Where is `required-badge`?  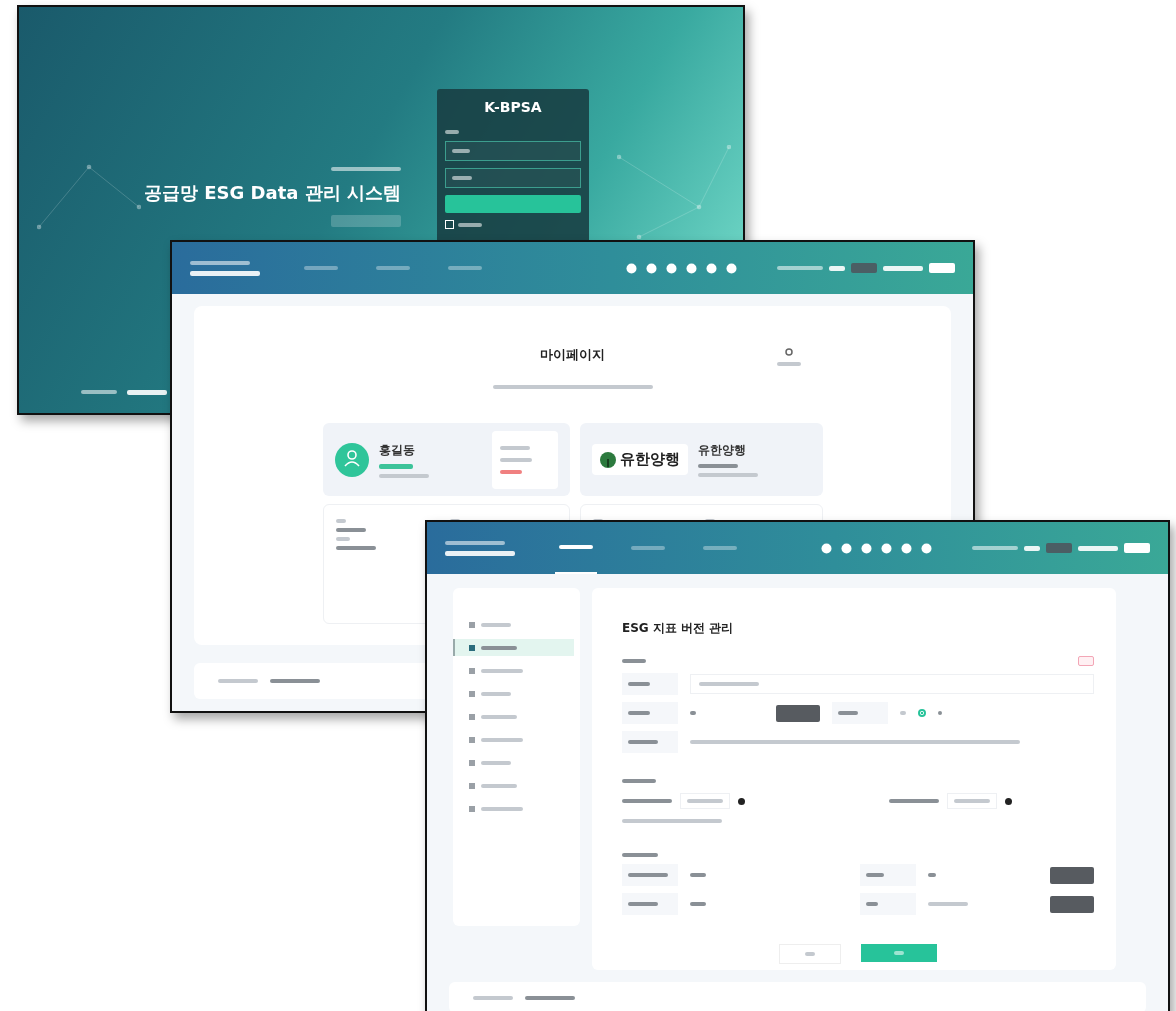
required-badge is located at coordinates (1086, 661).